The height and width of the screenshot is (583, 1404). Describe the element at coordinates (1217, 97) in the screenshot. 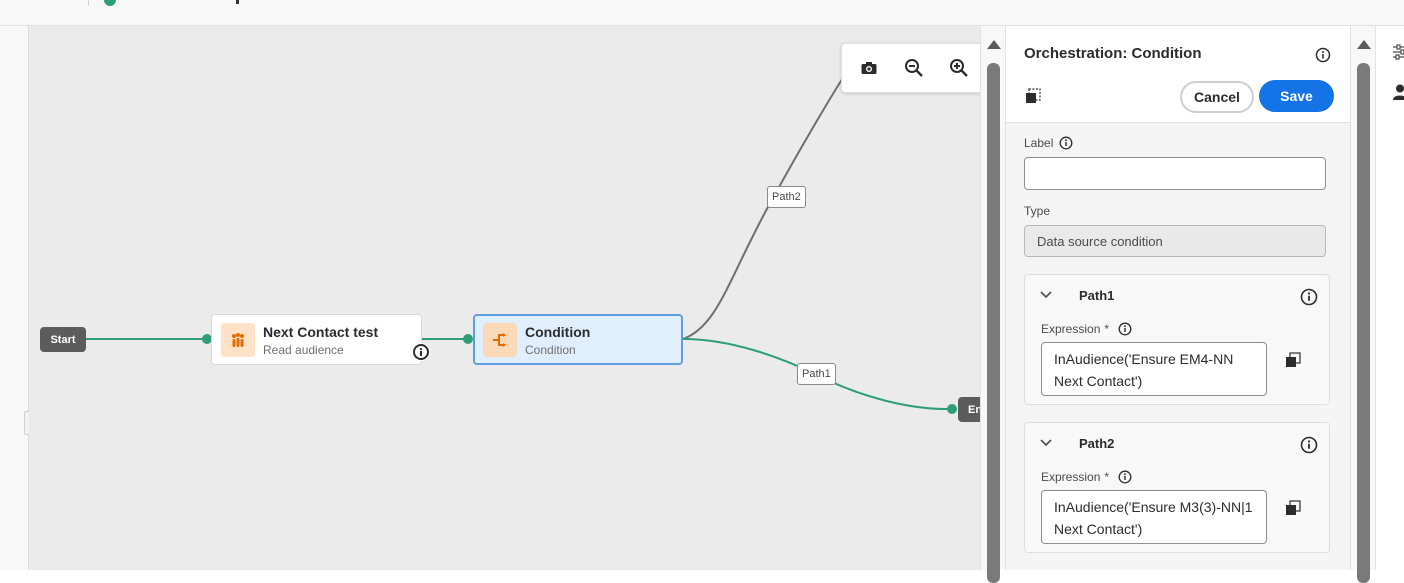

I see `cancel-button: Cancel` at that location.